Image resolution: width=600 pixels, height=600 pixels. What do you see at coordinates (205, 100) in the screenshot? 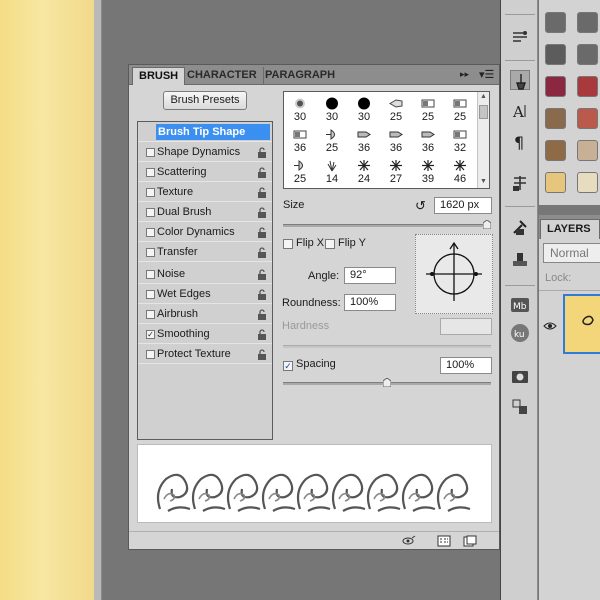
I see `brush-presets-button: Brush Presets` at bounding box center [205, 100].